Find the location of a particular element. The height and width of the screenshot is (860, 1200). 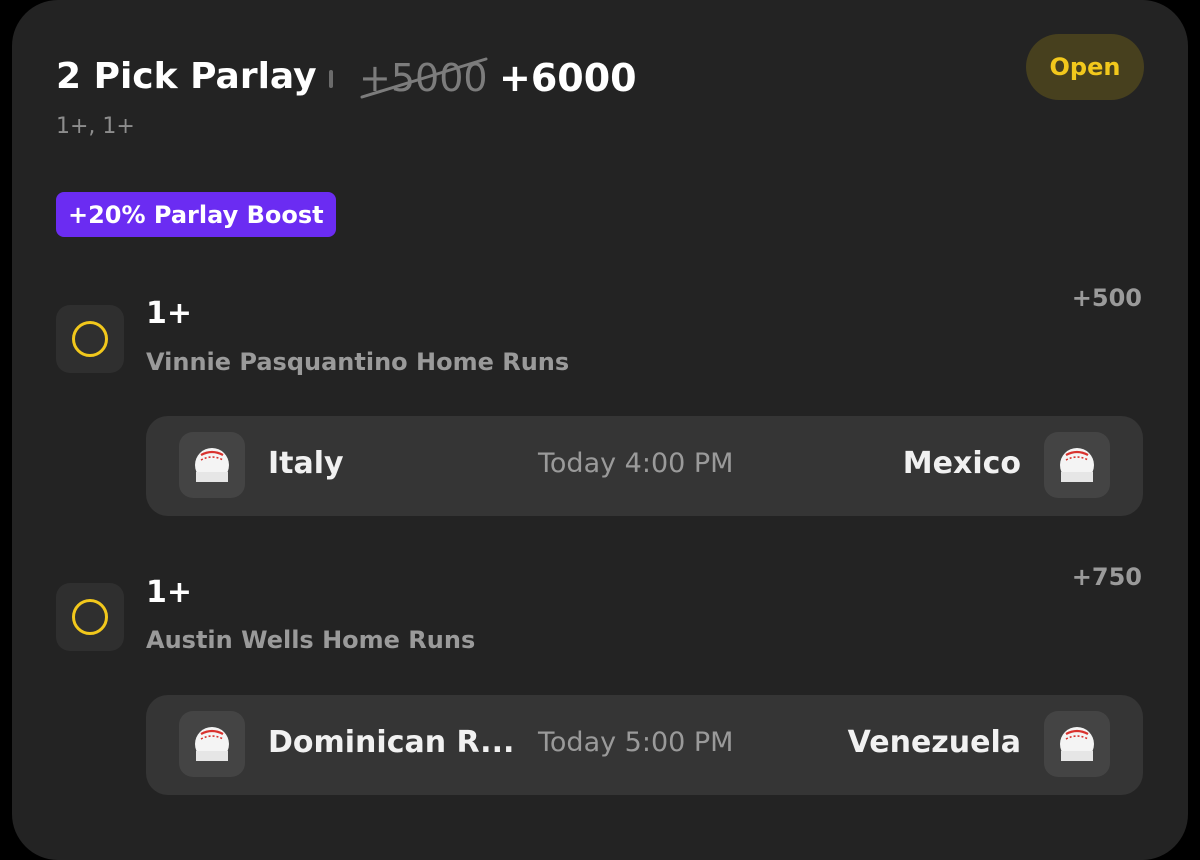

parlay-title: 2 Pick Parlay is located at coordinates (186, 76).